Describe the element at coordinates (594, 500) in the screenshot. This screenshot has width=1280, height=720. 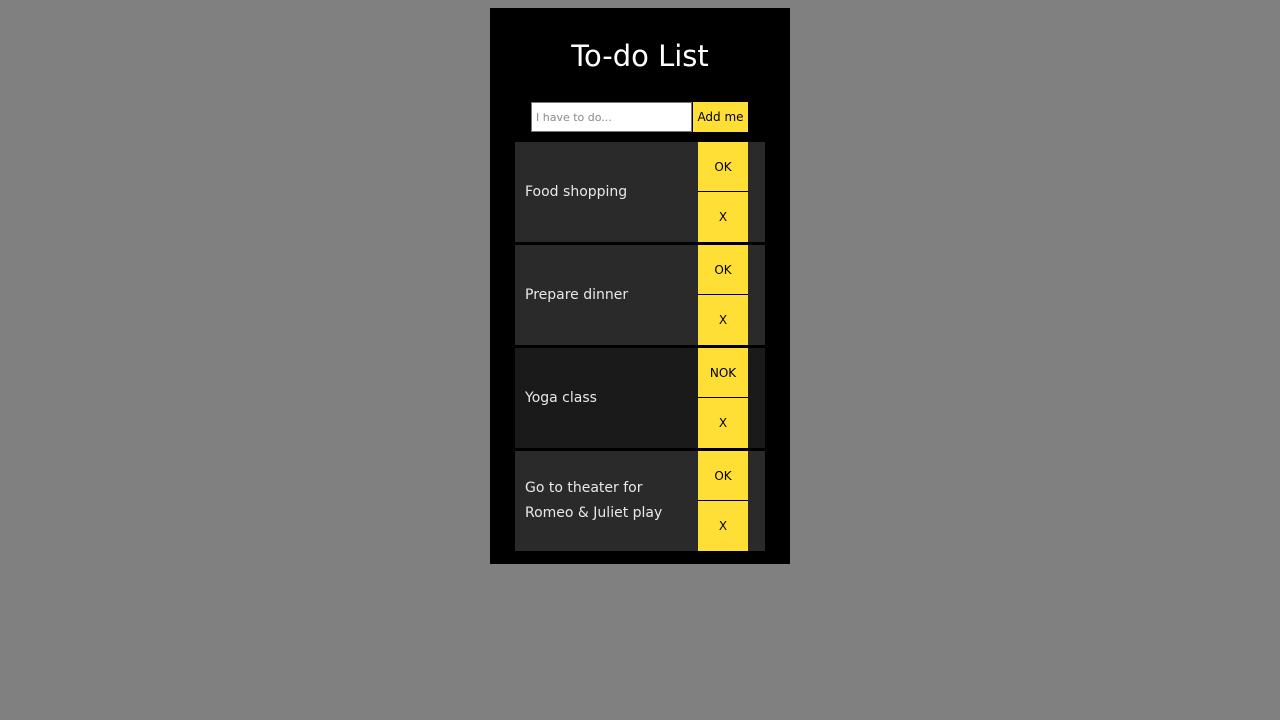
I see `task-text: Go to theater for Romeo & Juliet play` at that location.